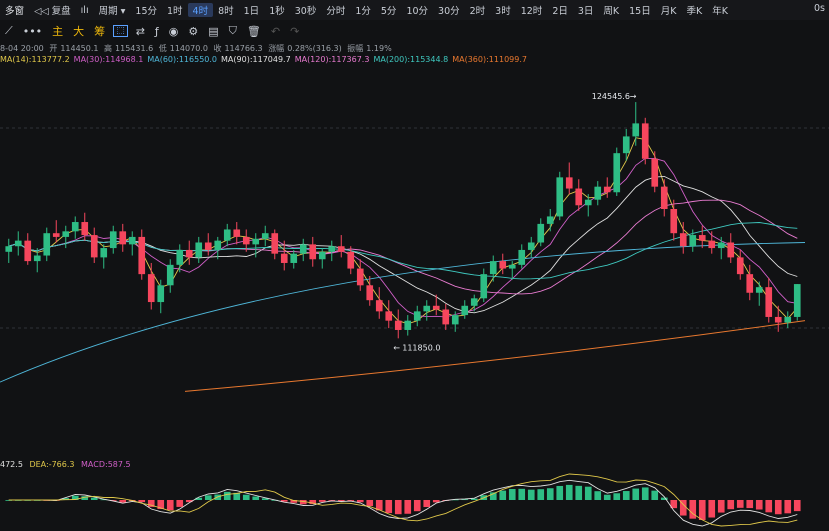  I want to click on replay-button: ◁◁ 复盘, so click(52, 10).